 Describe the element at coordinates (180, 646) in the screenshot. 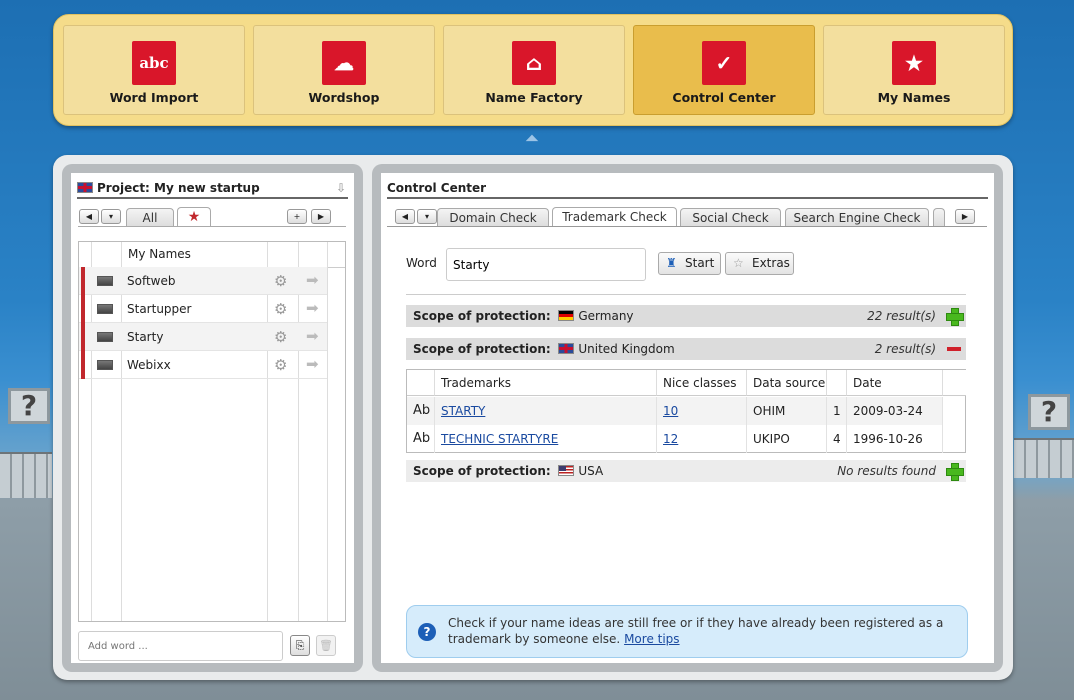

I see `add-word-input` at that location.